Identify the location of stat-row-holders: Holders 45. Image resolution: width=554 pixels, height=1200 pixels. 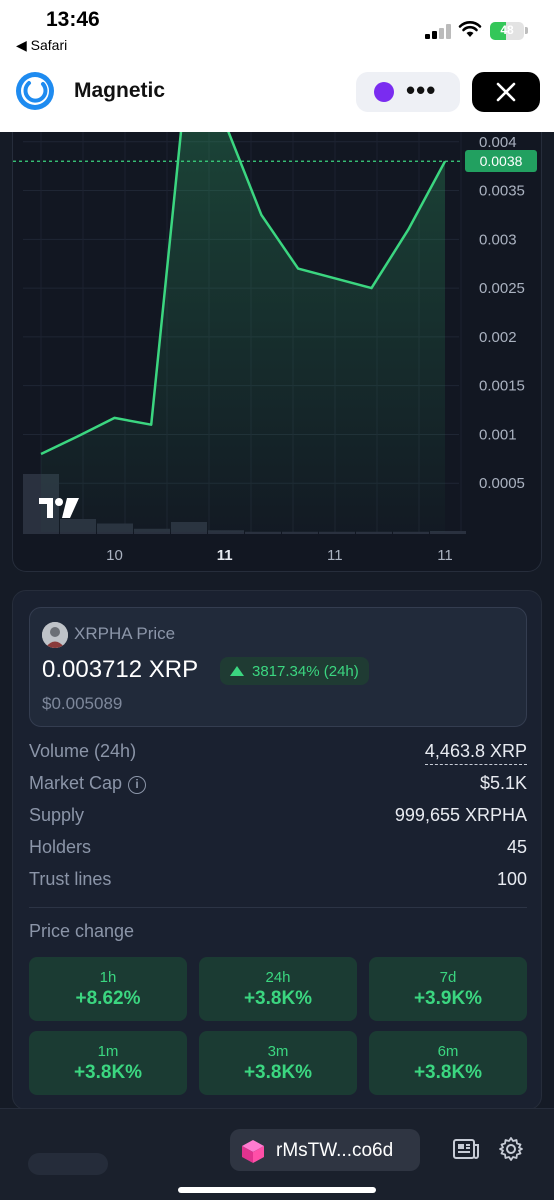
(278, 849).